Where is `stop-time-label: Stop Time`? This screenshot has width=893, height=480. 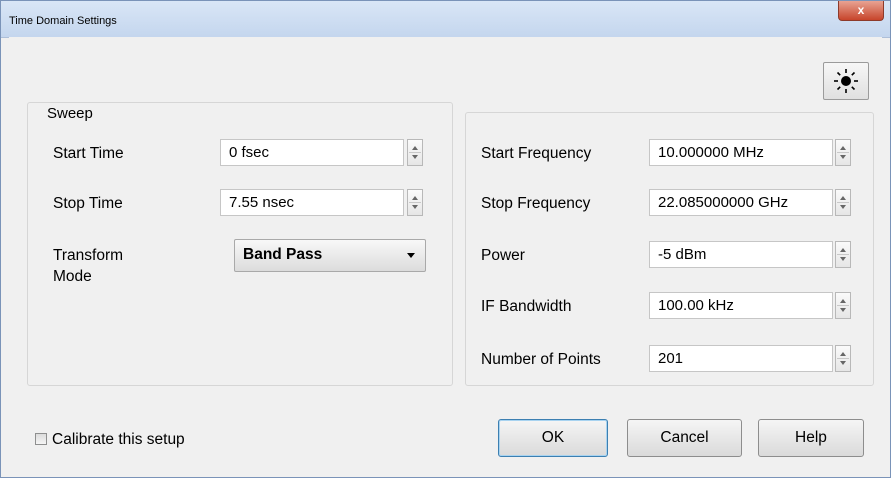
stop-time-label: Stop Time is located at coordinates (88, 203).